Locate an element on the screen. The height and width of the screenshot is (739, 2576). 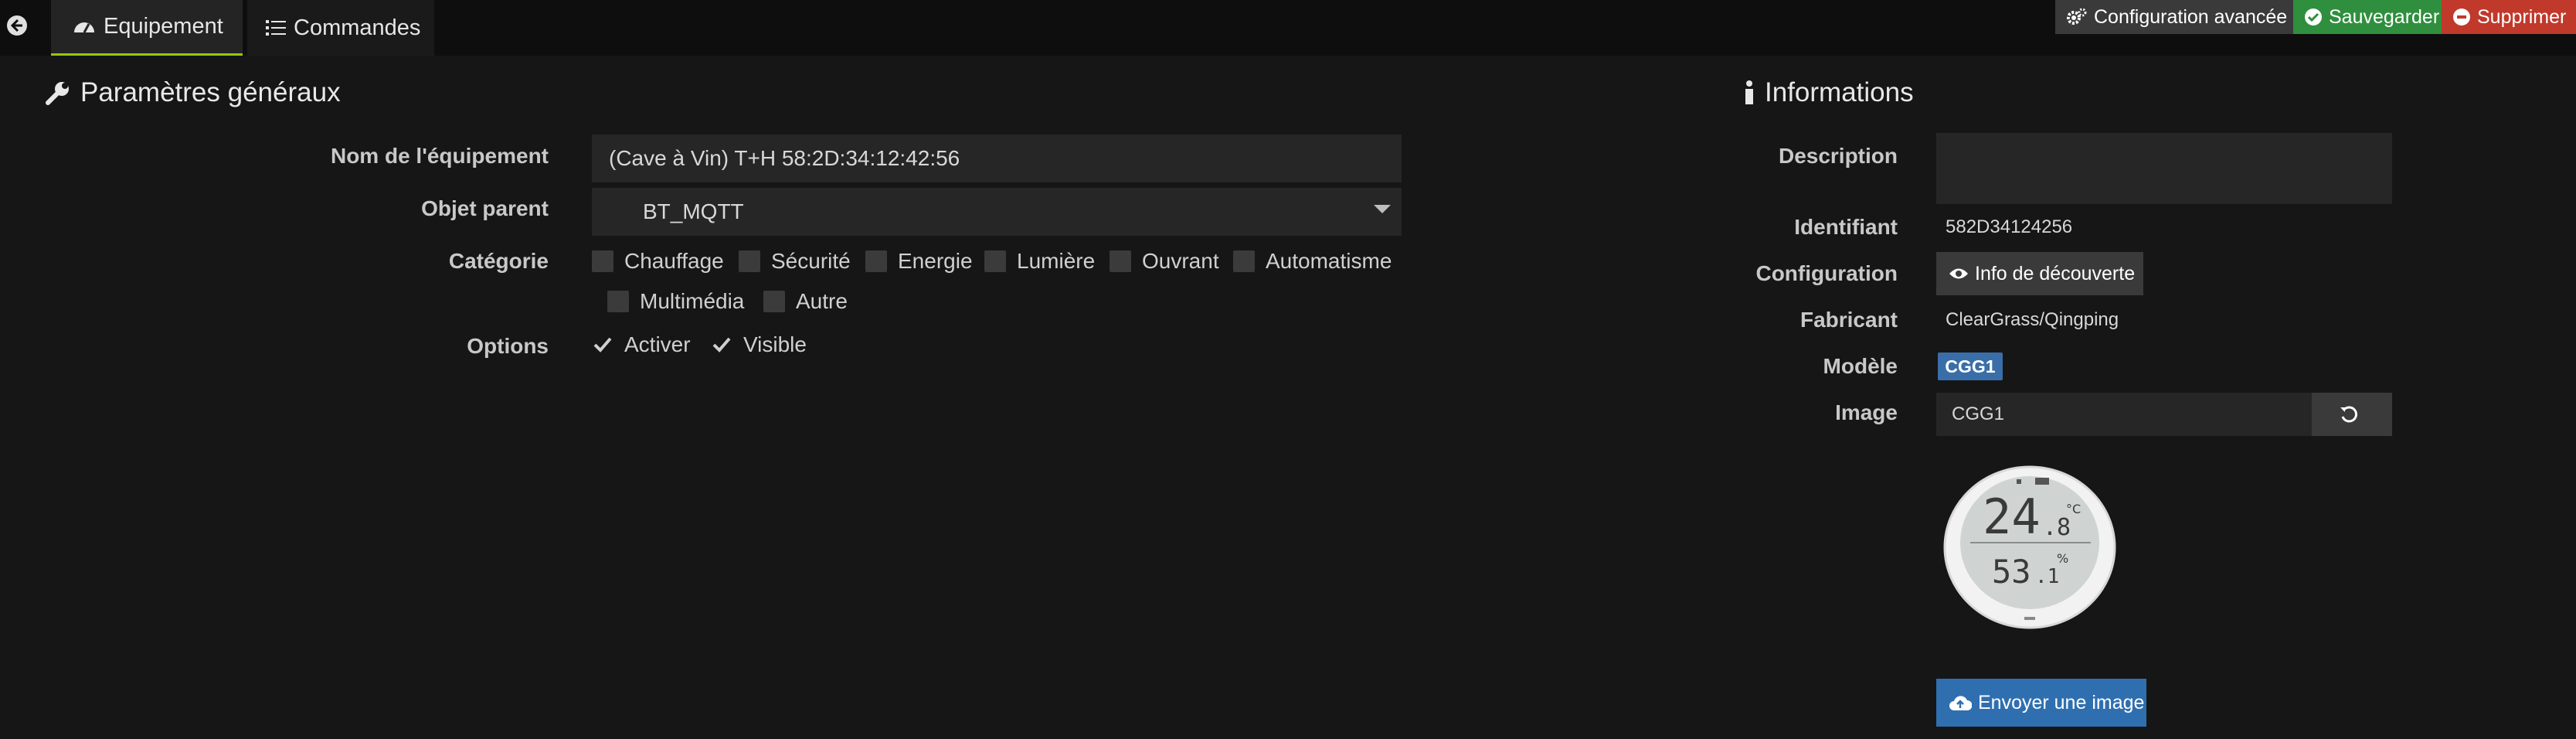
description-textarea is located at coordinates (2164, 168).